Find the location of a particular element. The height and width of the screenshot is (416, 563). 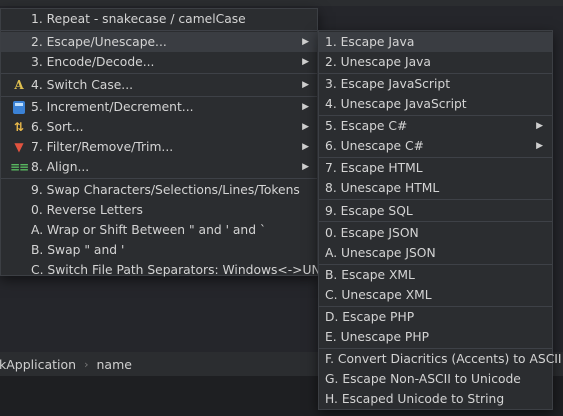

submenu-item-escaped-unicode-to-string: H. Escaped Unicode to String is located at coordinates (435, 399).